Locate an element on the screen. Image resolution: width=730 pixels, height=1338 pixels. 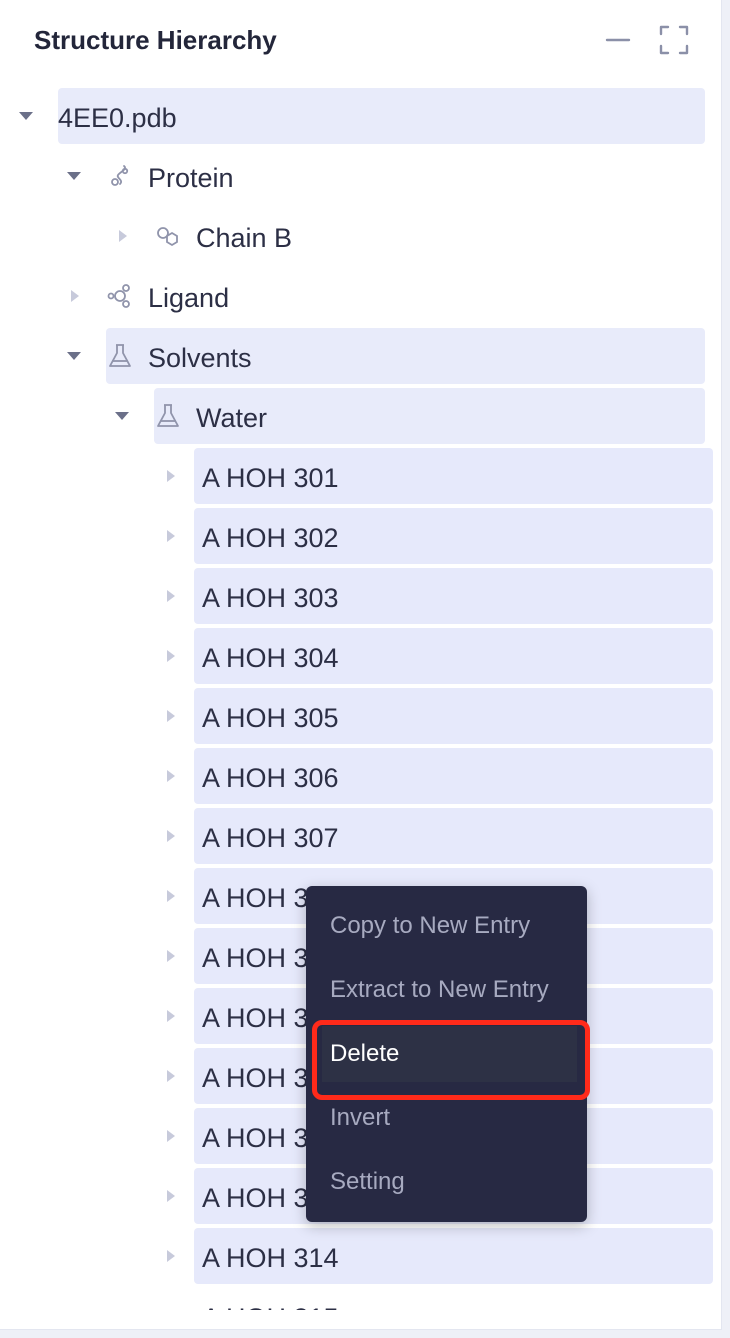
tree-row-residue: A HOH 305 is located at coordinates (360, 716).